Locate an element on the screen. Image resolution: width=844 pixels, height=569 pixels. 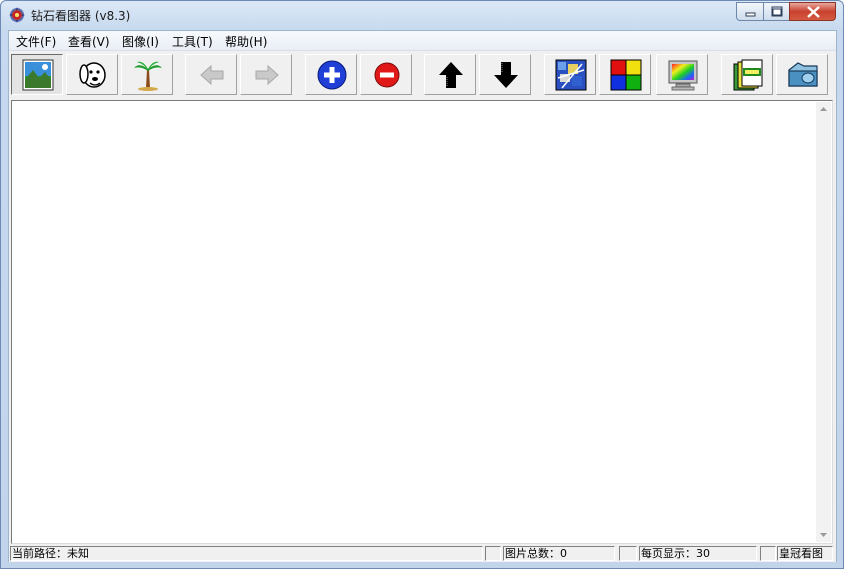
menu-help: 帮助(H) is located at coordinates (246, 41).